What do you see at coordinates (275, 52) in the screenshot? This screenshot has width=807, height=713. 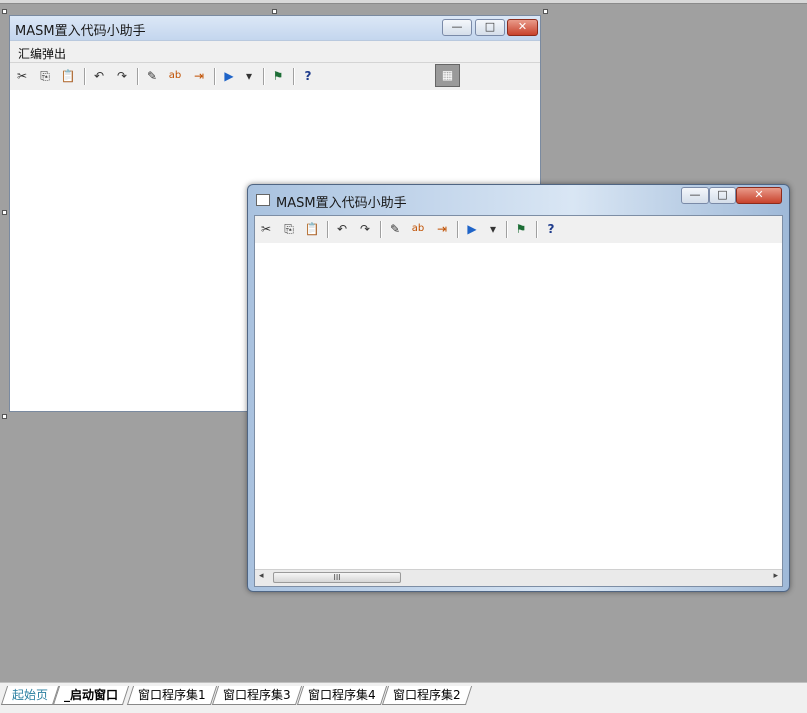 I see `menu-bar: 汇编弹出` at bounding box center [275, 52].